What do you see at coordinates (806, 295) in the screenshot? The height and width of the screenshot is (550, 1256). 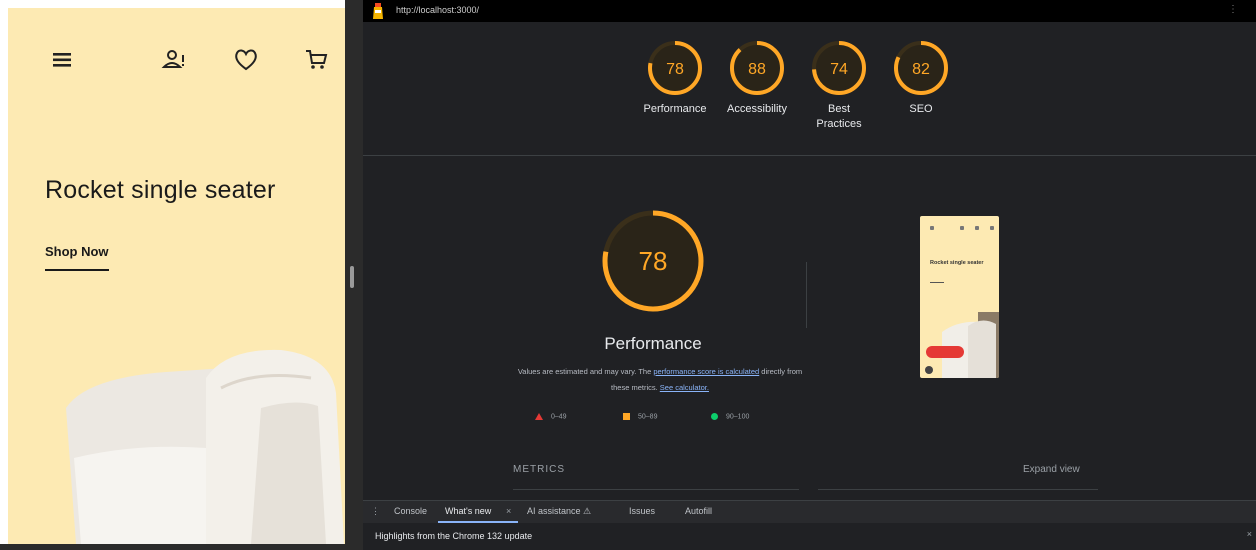 I see `vertical-divider` at bounding box center [806, 295].